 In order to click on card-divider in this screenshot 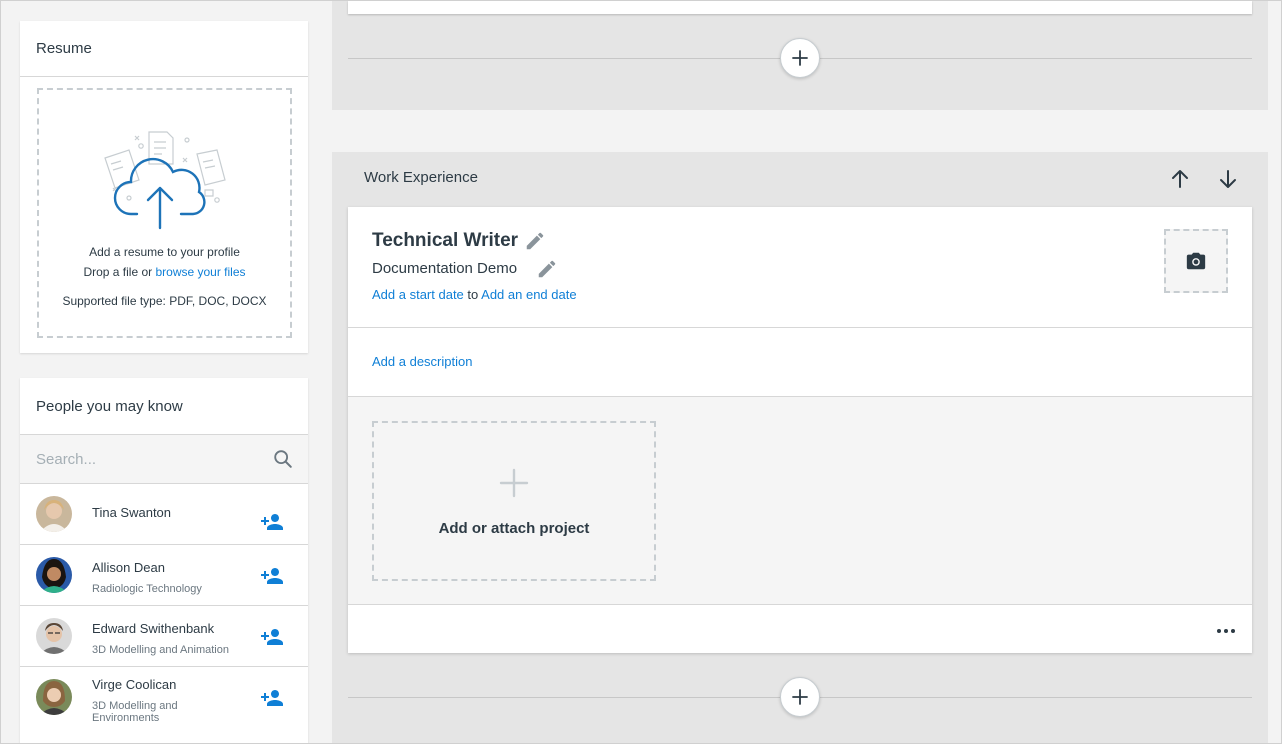, I will do `click(800, 327)`.